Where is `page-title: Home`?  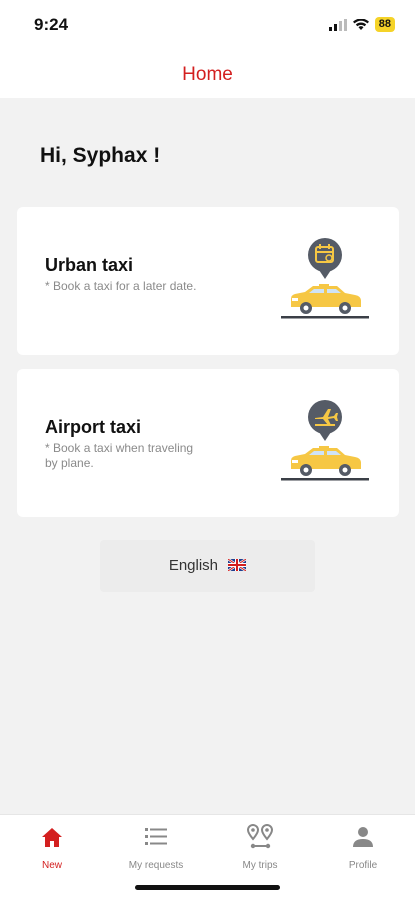 page-title: Home is located at coordinates (207, 74).